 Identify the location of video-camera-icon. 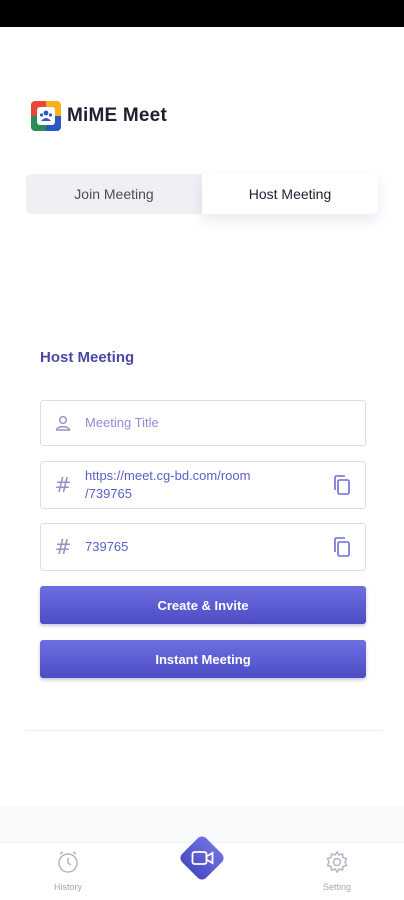
(203, 860).